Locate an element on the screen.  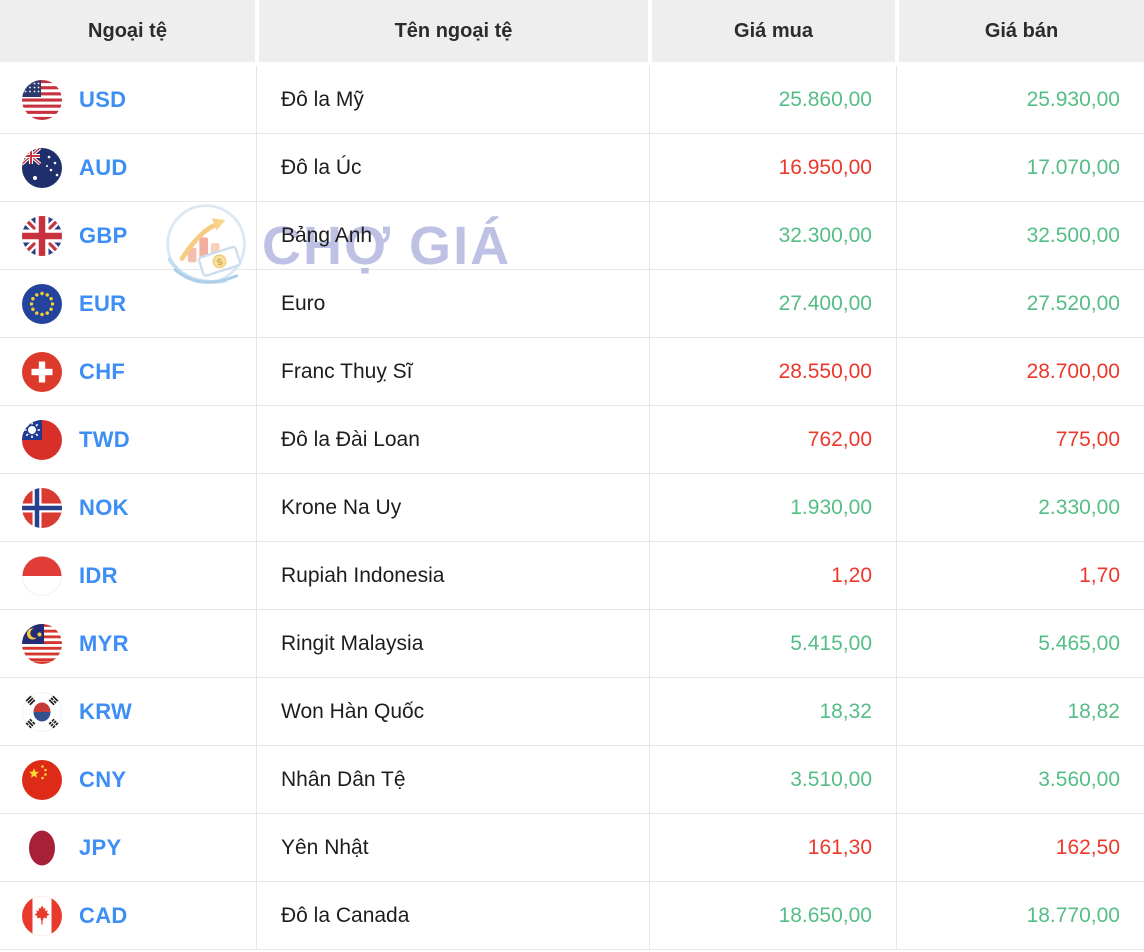
currency-cell: CNY is located at coordinates (128, 779).